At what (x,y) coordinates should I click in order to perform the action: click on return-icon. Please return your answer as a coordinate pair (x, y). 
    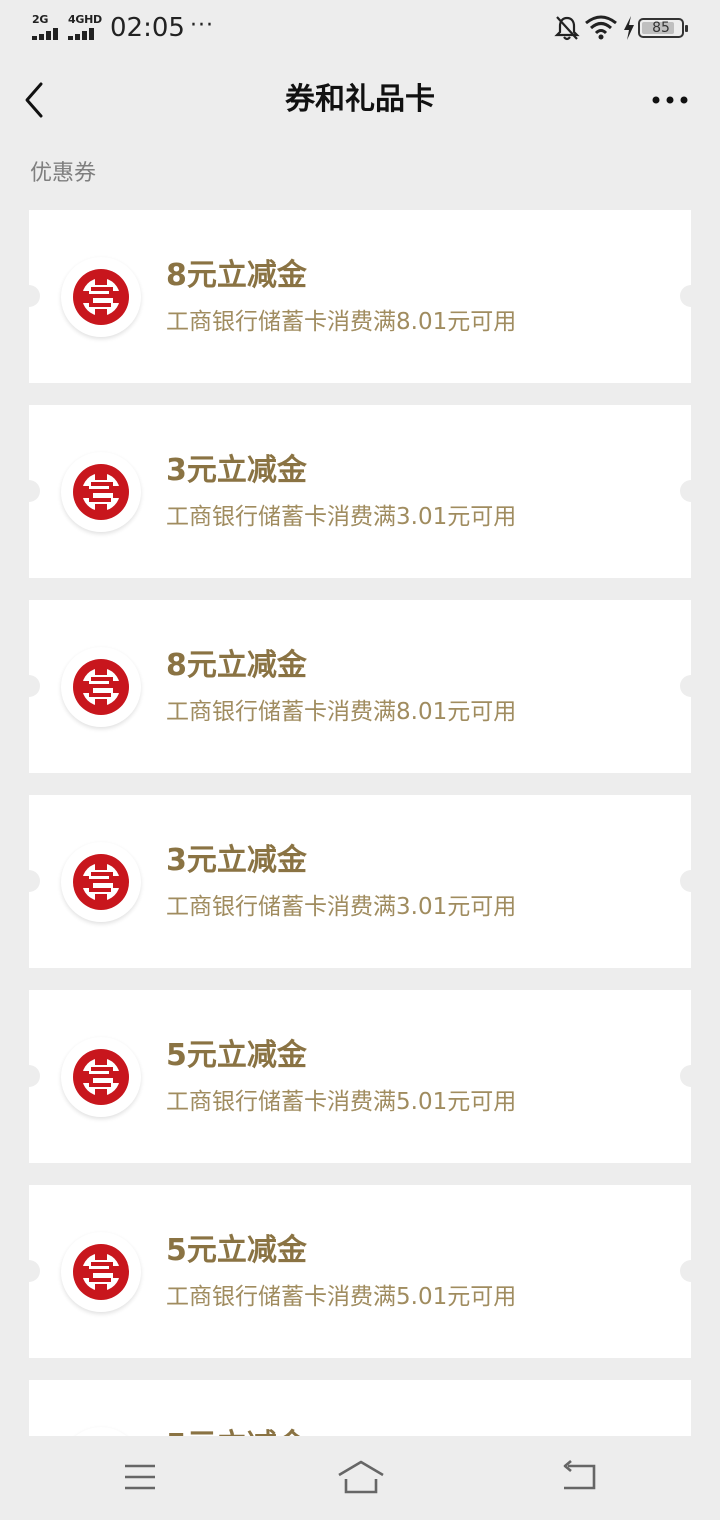
    Looking at the image, I should click on (580, 1476).